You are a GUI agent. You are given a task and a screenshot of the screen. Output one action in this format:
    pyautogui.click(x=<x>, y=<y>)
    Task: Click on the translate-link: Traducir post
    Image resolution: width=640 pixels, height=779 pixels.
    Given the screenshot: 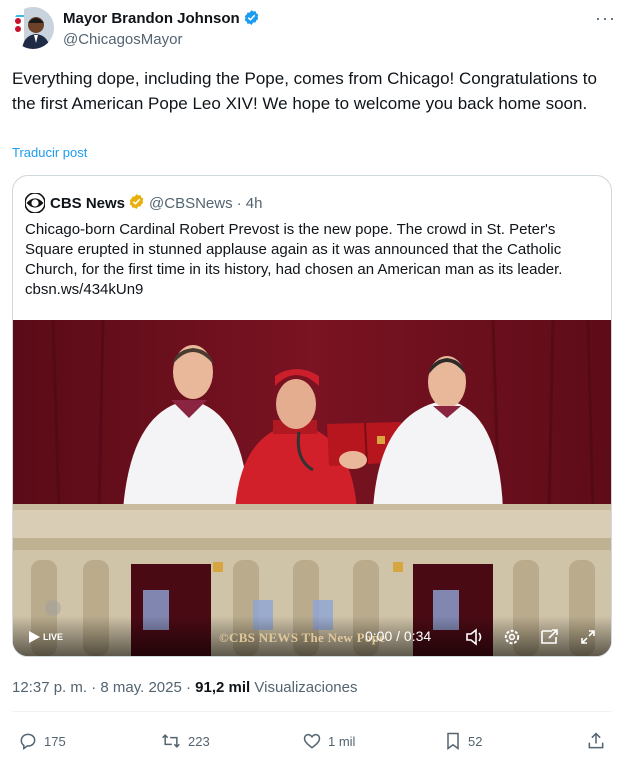 What is the action you would take?
    pyautogui.click(x=49, y=152)
    